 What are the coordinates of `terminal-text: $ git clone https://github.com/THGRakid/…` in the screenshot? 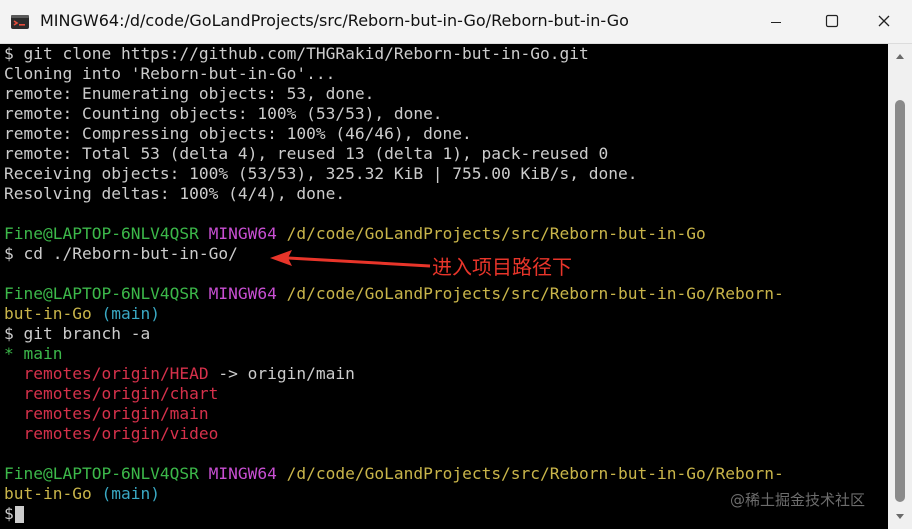 It's located at (296, 53).